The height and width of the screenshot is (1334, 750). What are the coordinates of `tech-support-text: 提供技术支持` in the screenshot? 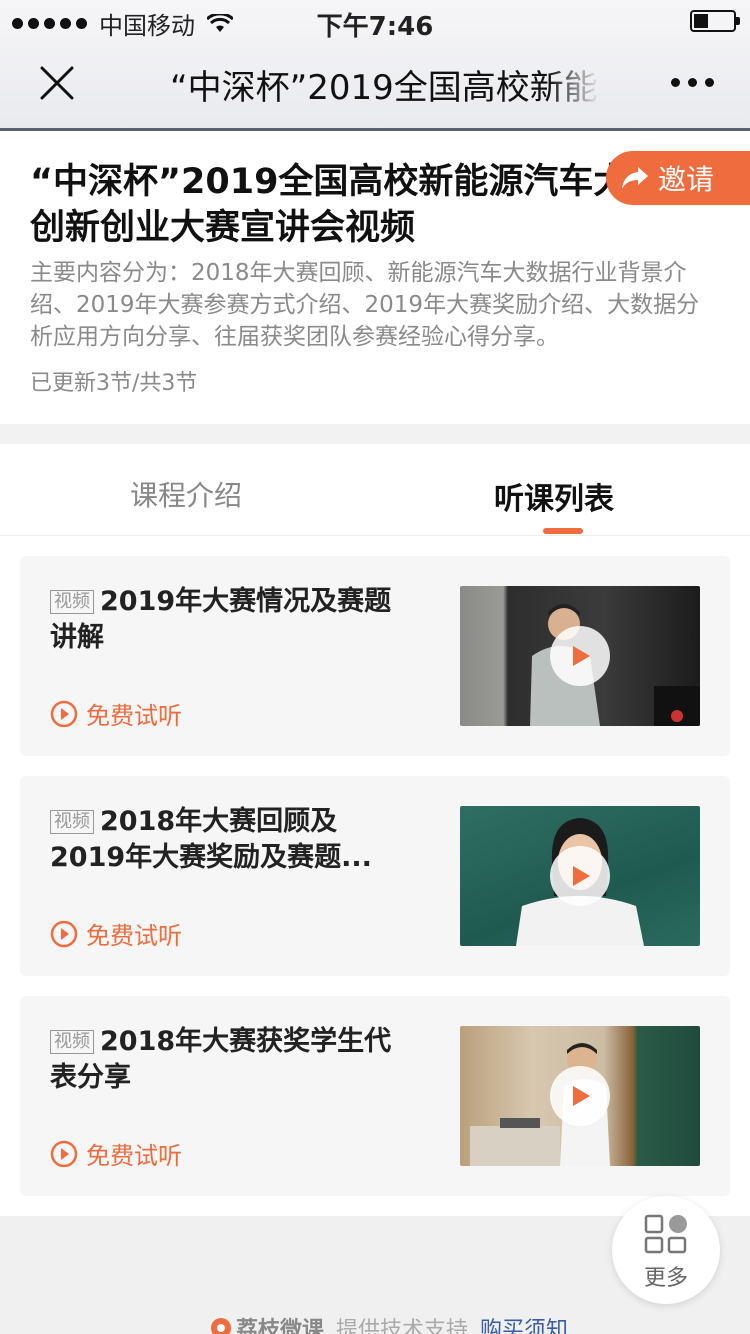 It's located at (402, 1326).